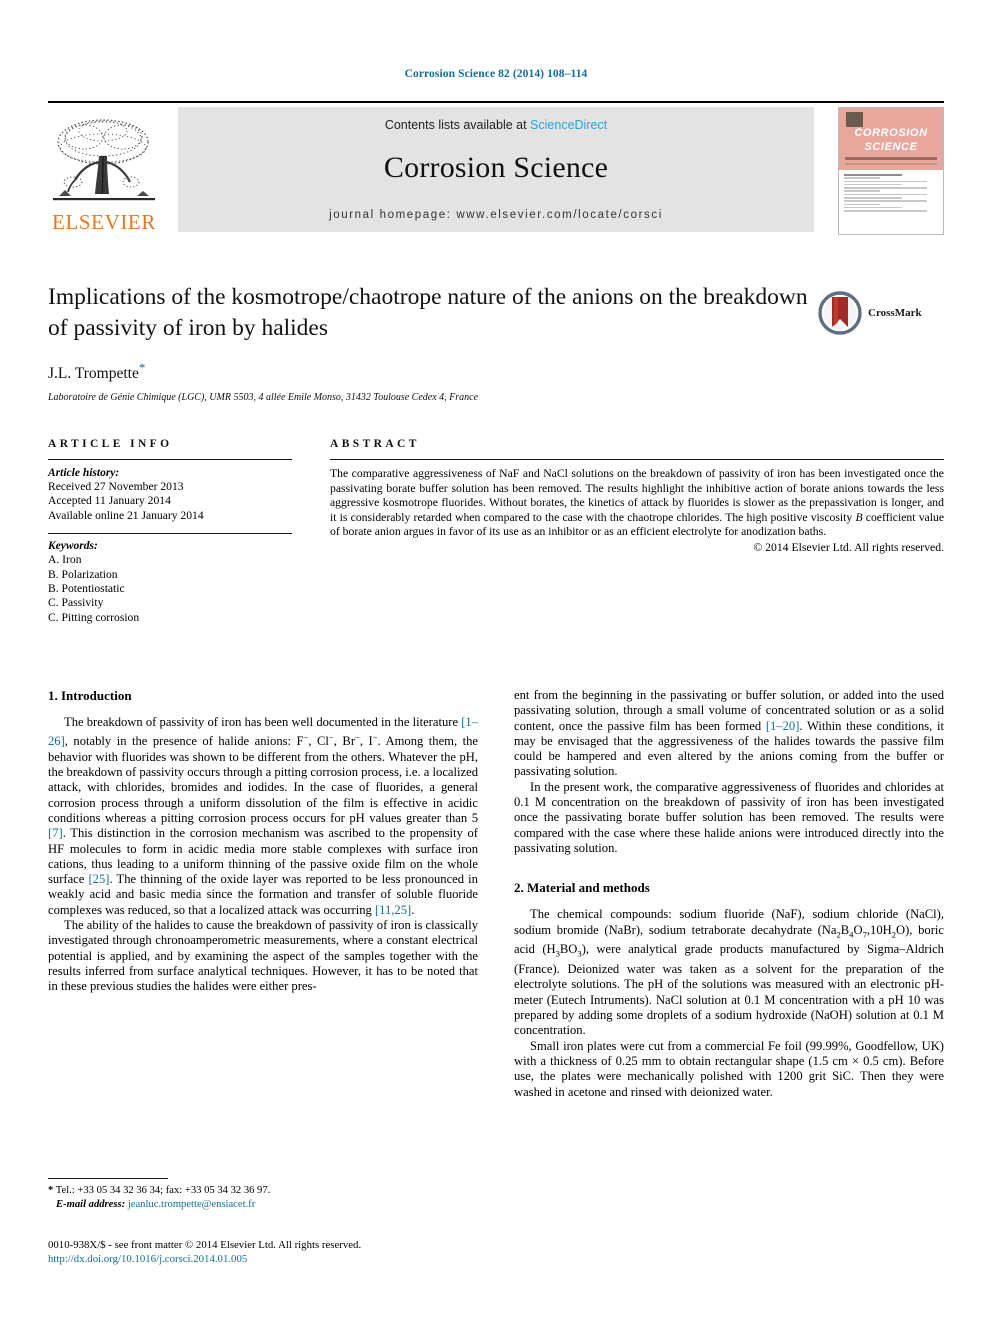  Describe the element at coordinates (375, 444) in the screenshot. I see `abstract-heading: ABSTRACT` at that location.